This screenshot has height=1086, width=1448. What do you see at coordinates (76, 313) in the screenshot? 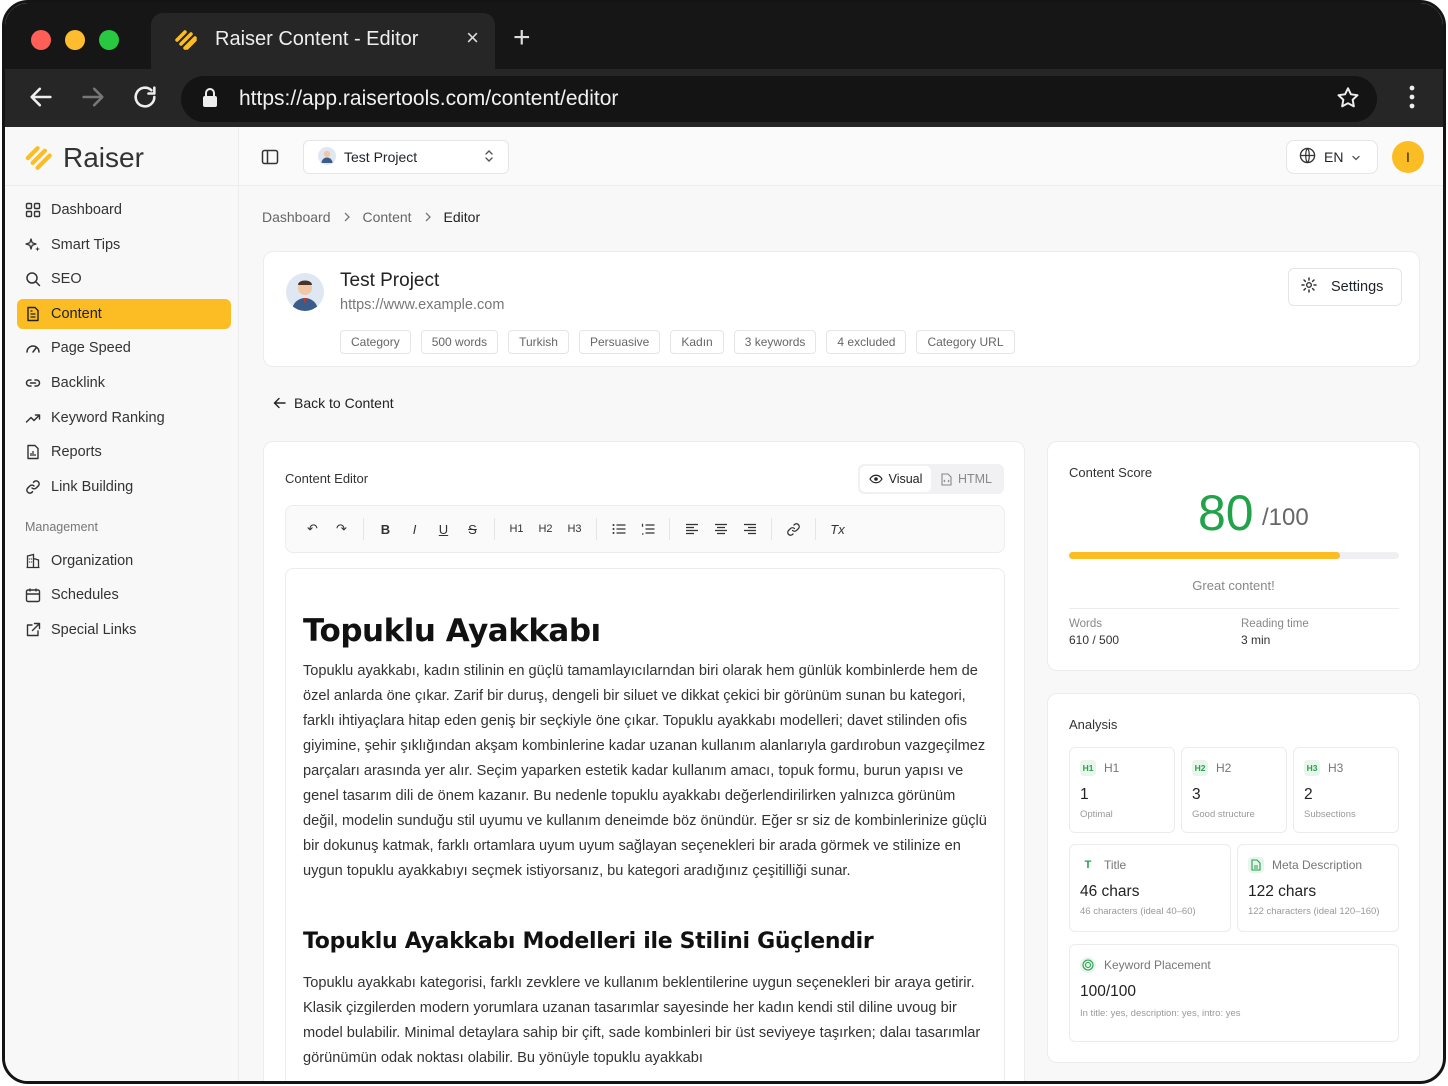
I see `sidebar-item-label: Content` at bounding box center [76, 313].